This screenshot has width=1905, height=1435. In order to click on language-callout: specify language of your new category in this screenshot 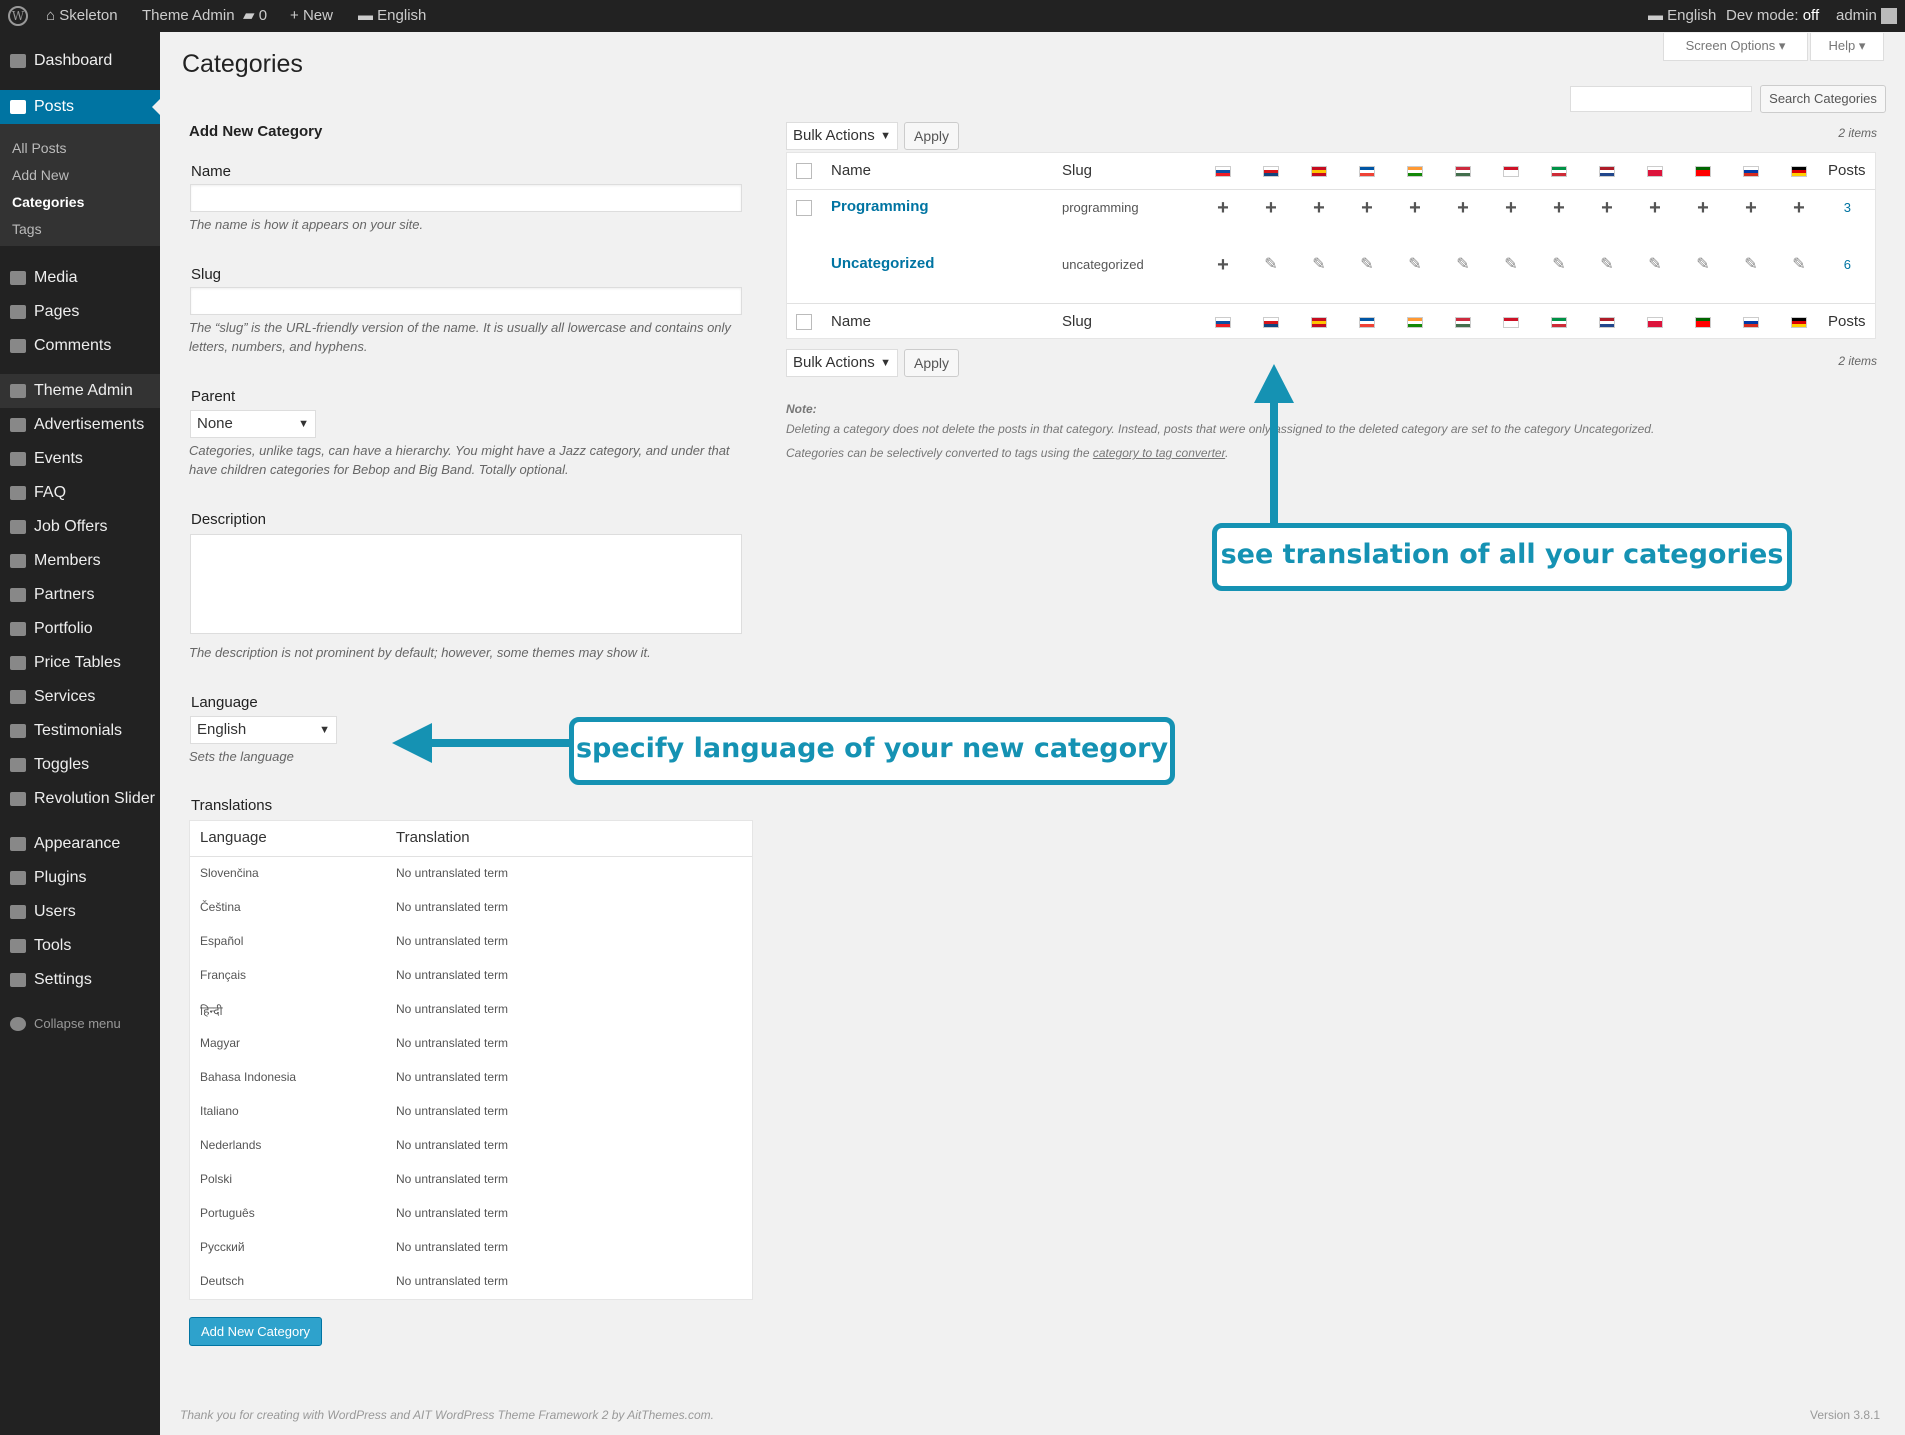, I will do `click(872, 751)`.